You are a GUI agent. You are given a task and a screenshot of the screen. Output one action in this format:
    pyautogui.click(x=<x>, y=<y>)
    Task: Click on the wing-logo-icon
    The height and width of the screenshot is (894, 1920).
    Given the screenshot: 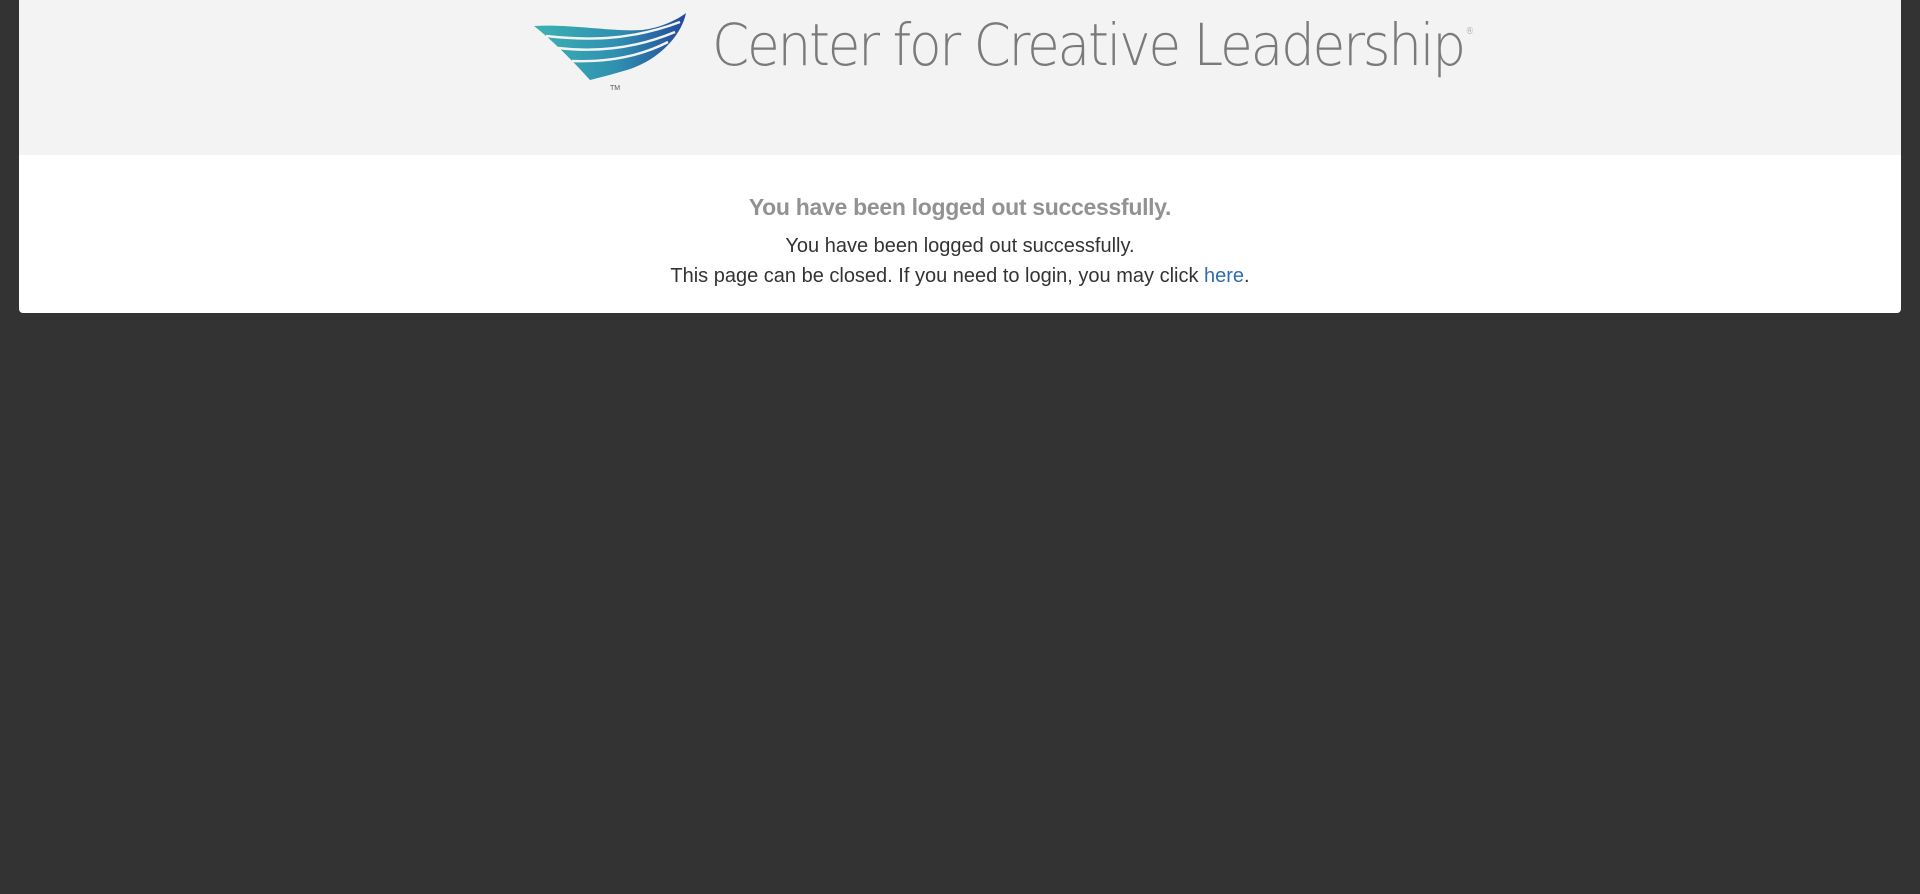 What is the action you would take?
    pyautogui.click(x=610, y=46)
    